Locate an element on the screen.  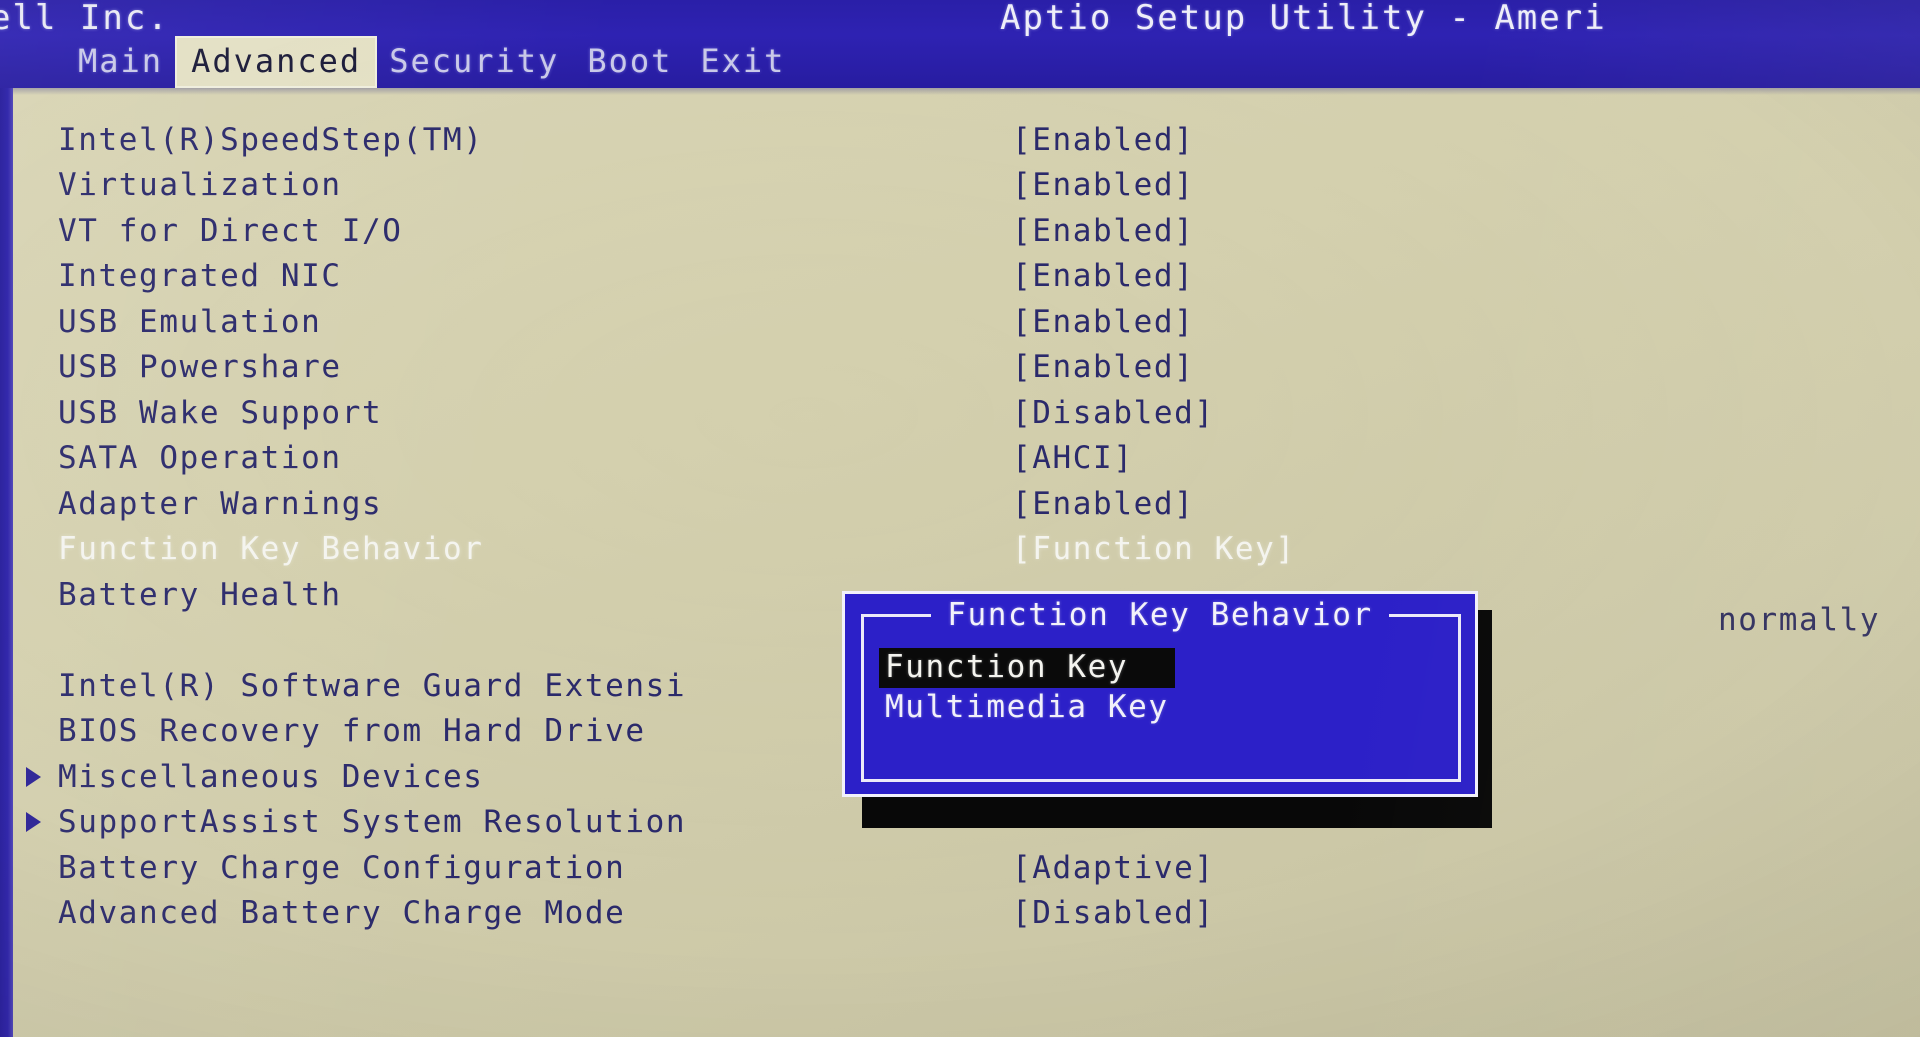
tab-label: Security is located at coordinates (474, 61).